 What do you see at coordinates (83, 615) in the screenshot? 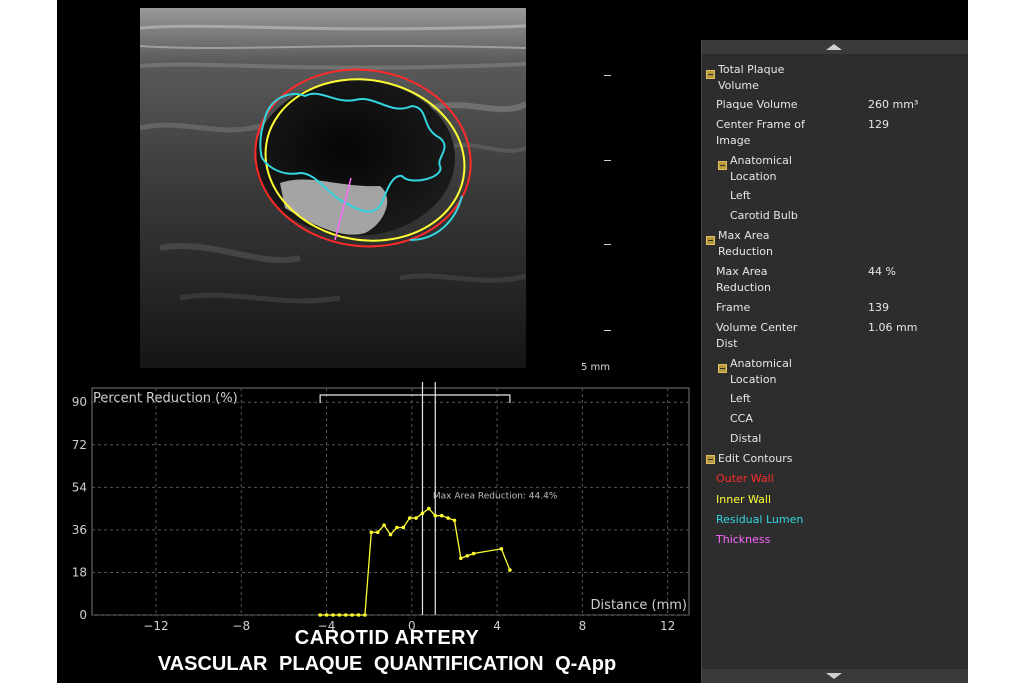
I see `y-tick-label: 0` at bounding box center [83, 615].